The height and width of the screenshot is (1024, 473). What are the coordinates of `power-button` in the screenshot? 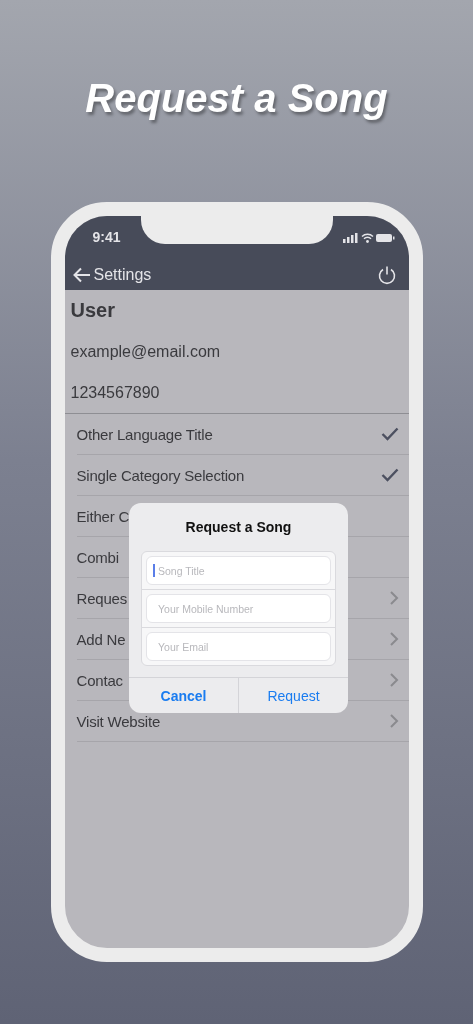 It's located at (386, 275).